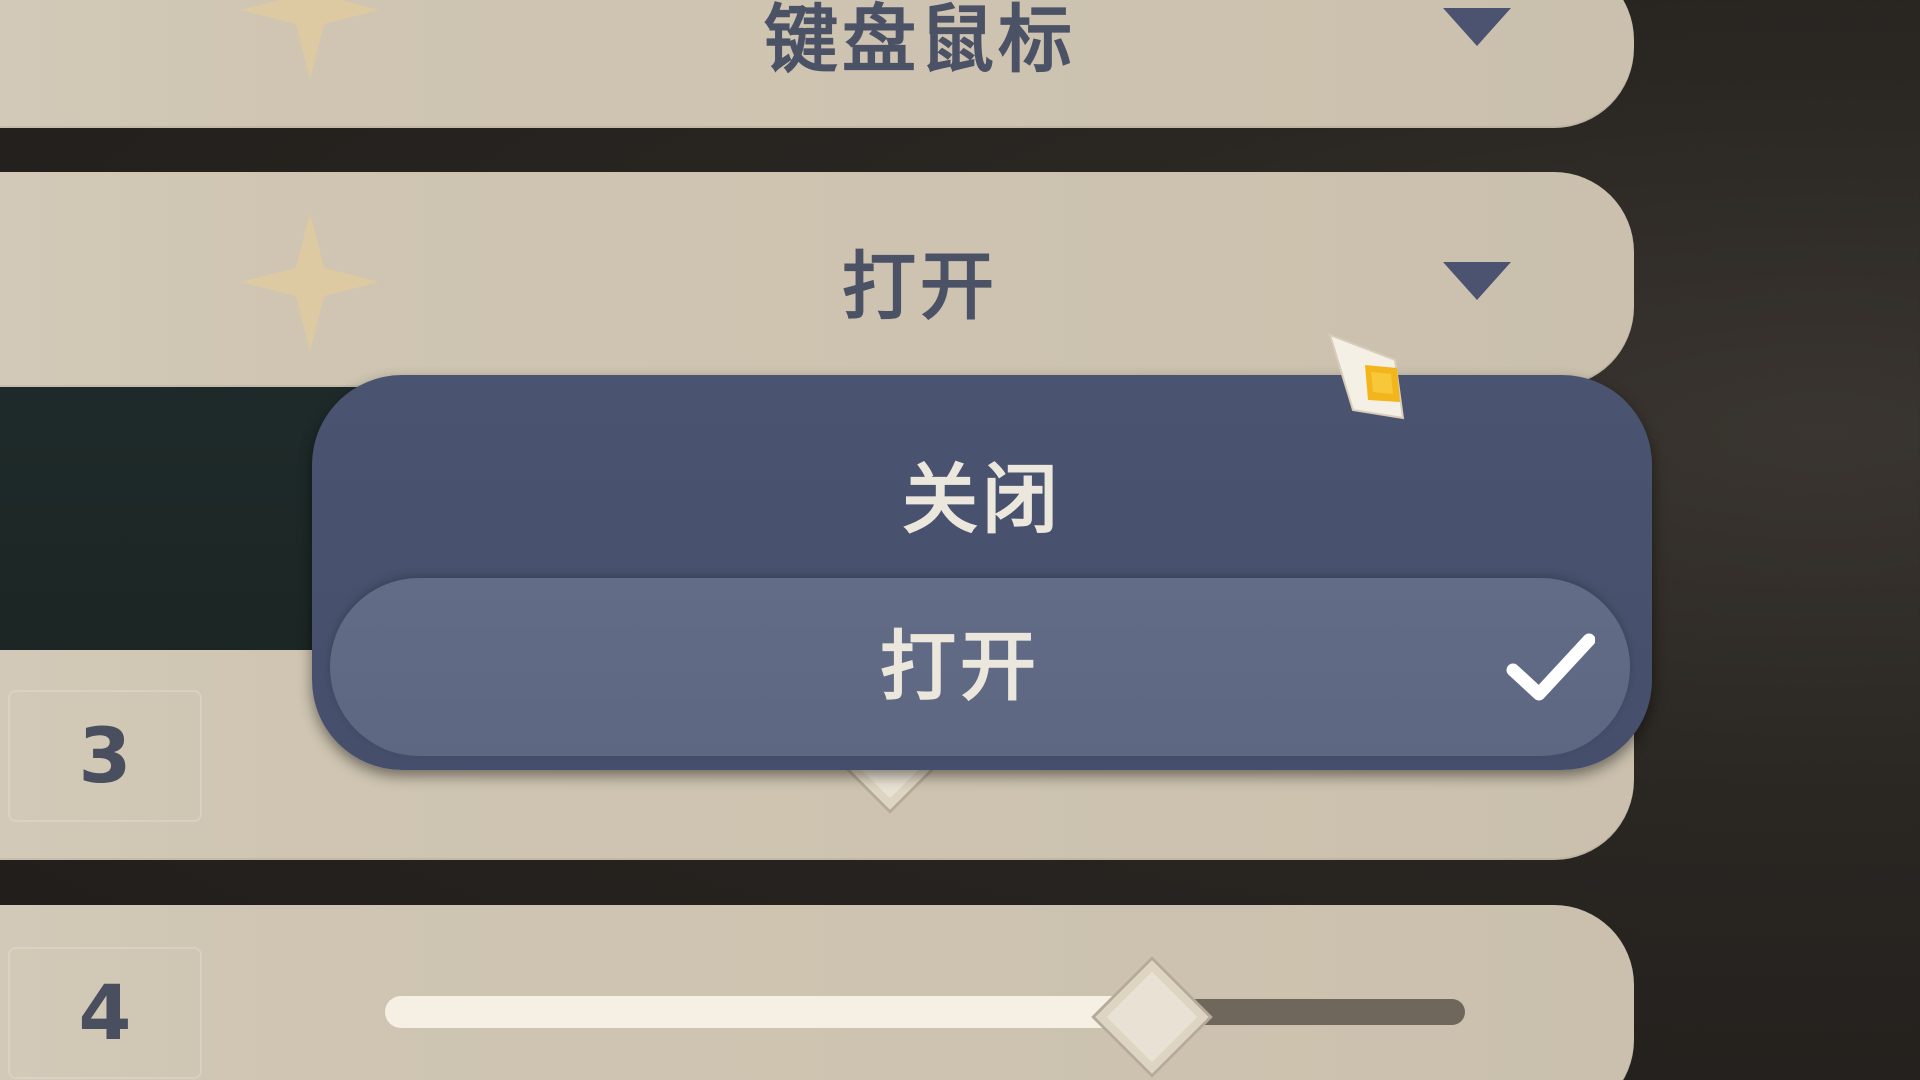 This screenshot has width=1920, height=1080. I want to click on input-device-setting-row: 键盘鼠标, so click(817, 64).